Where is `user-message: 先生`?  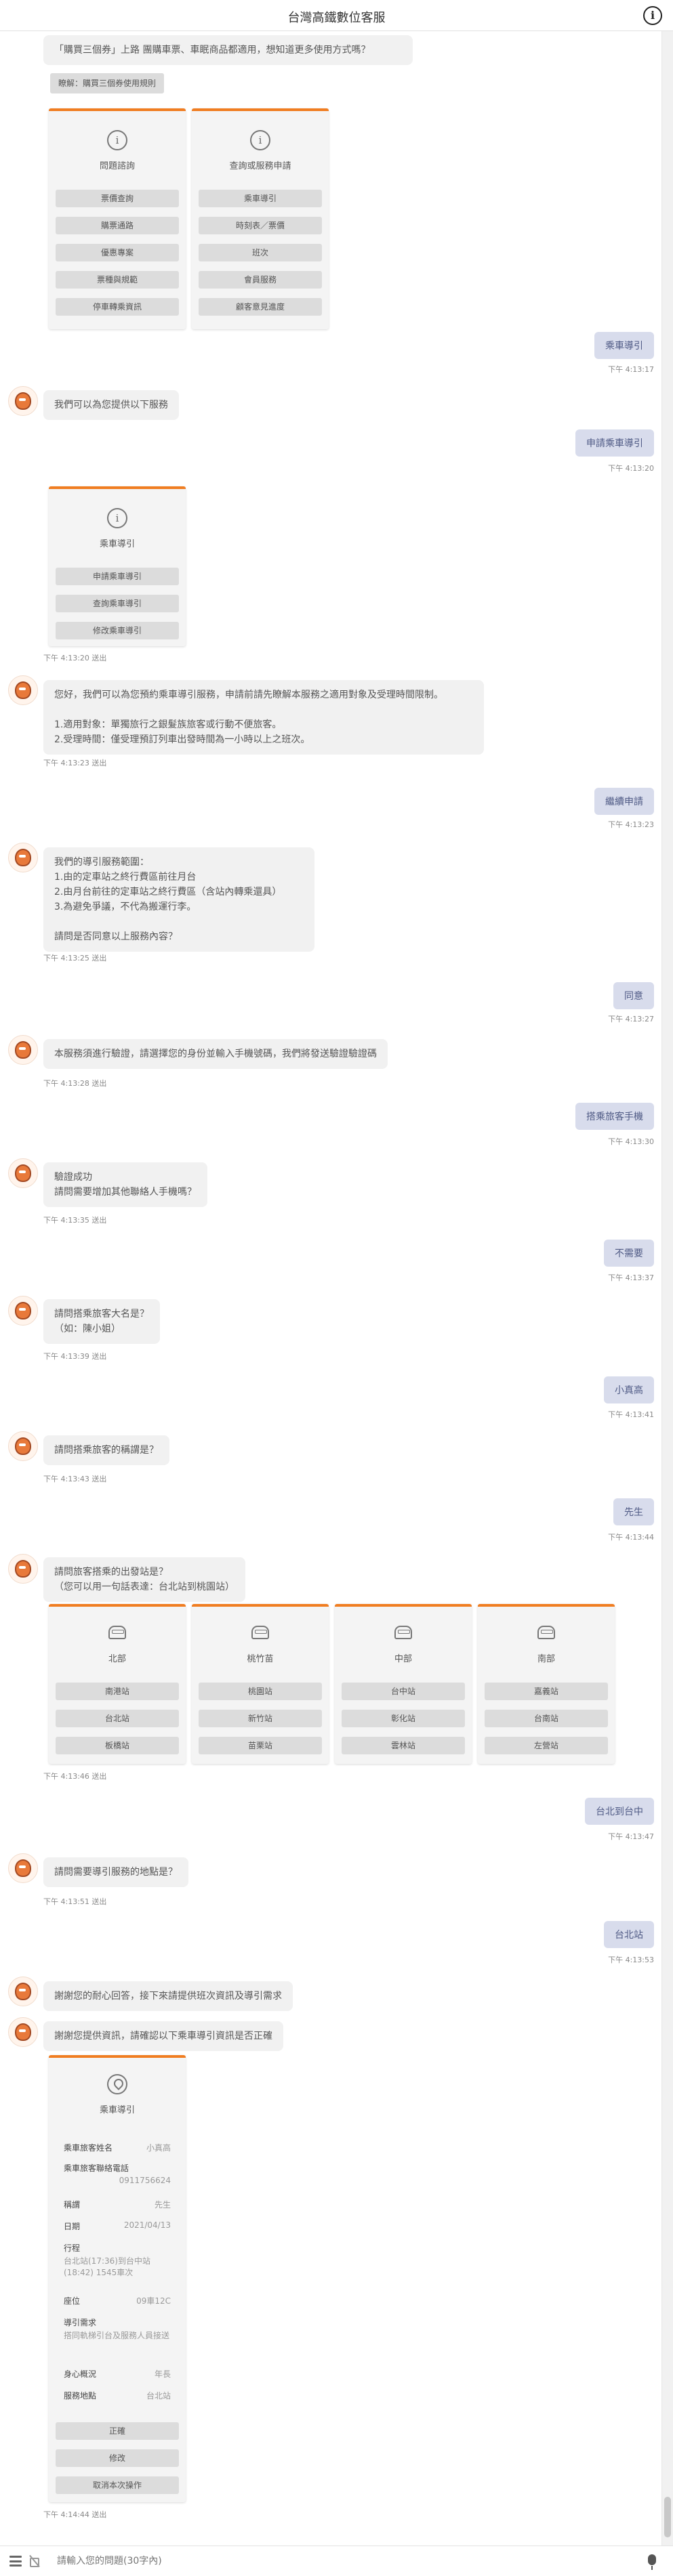 user-message: 先生 is located at coordinates (633, 1511).